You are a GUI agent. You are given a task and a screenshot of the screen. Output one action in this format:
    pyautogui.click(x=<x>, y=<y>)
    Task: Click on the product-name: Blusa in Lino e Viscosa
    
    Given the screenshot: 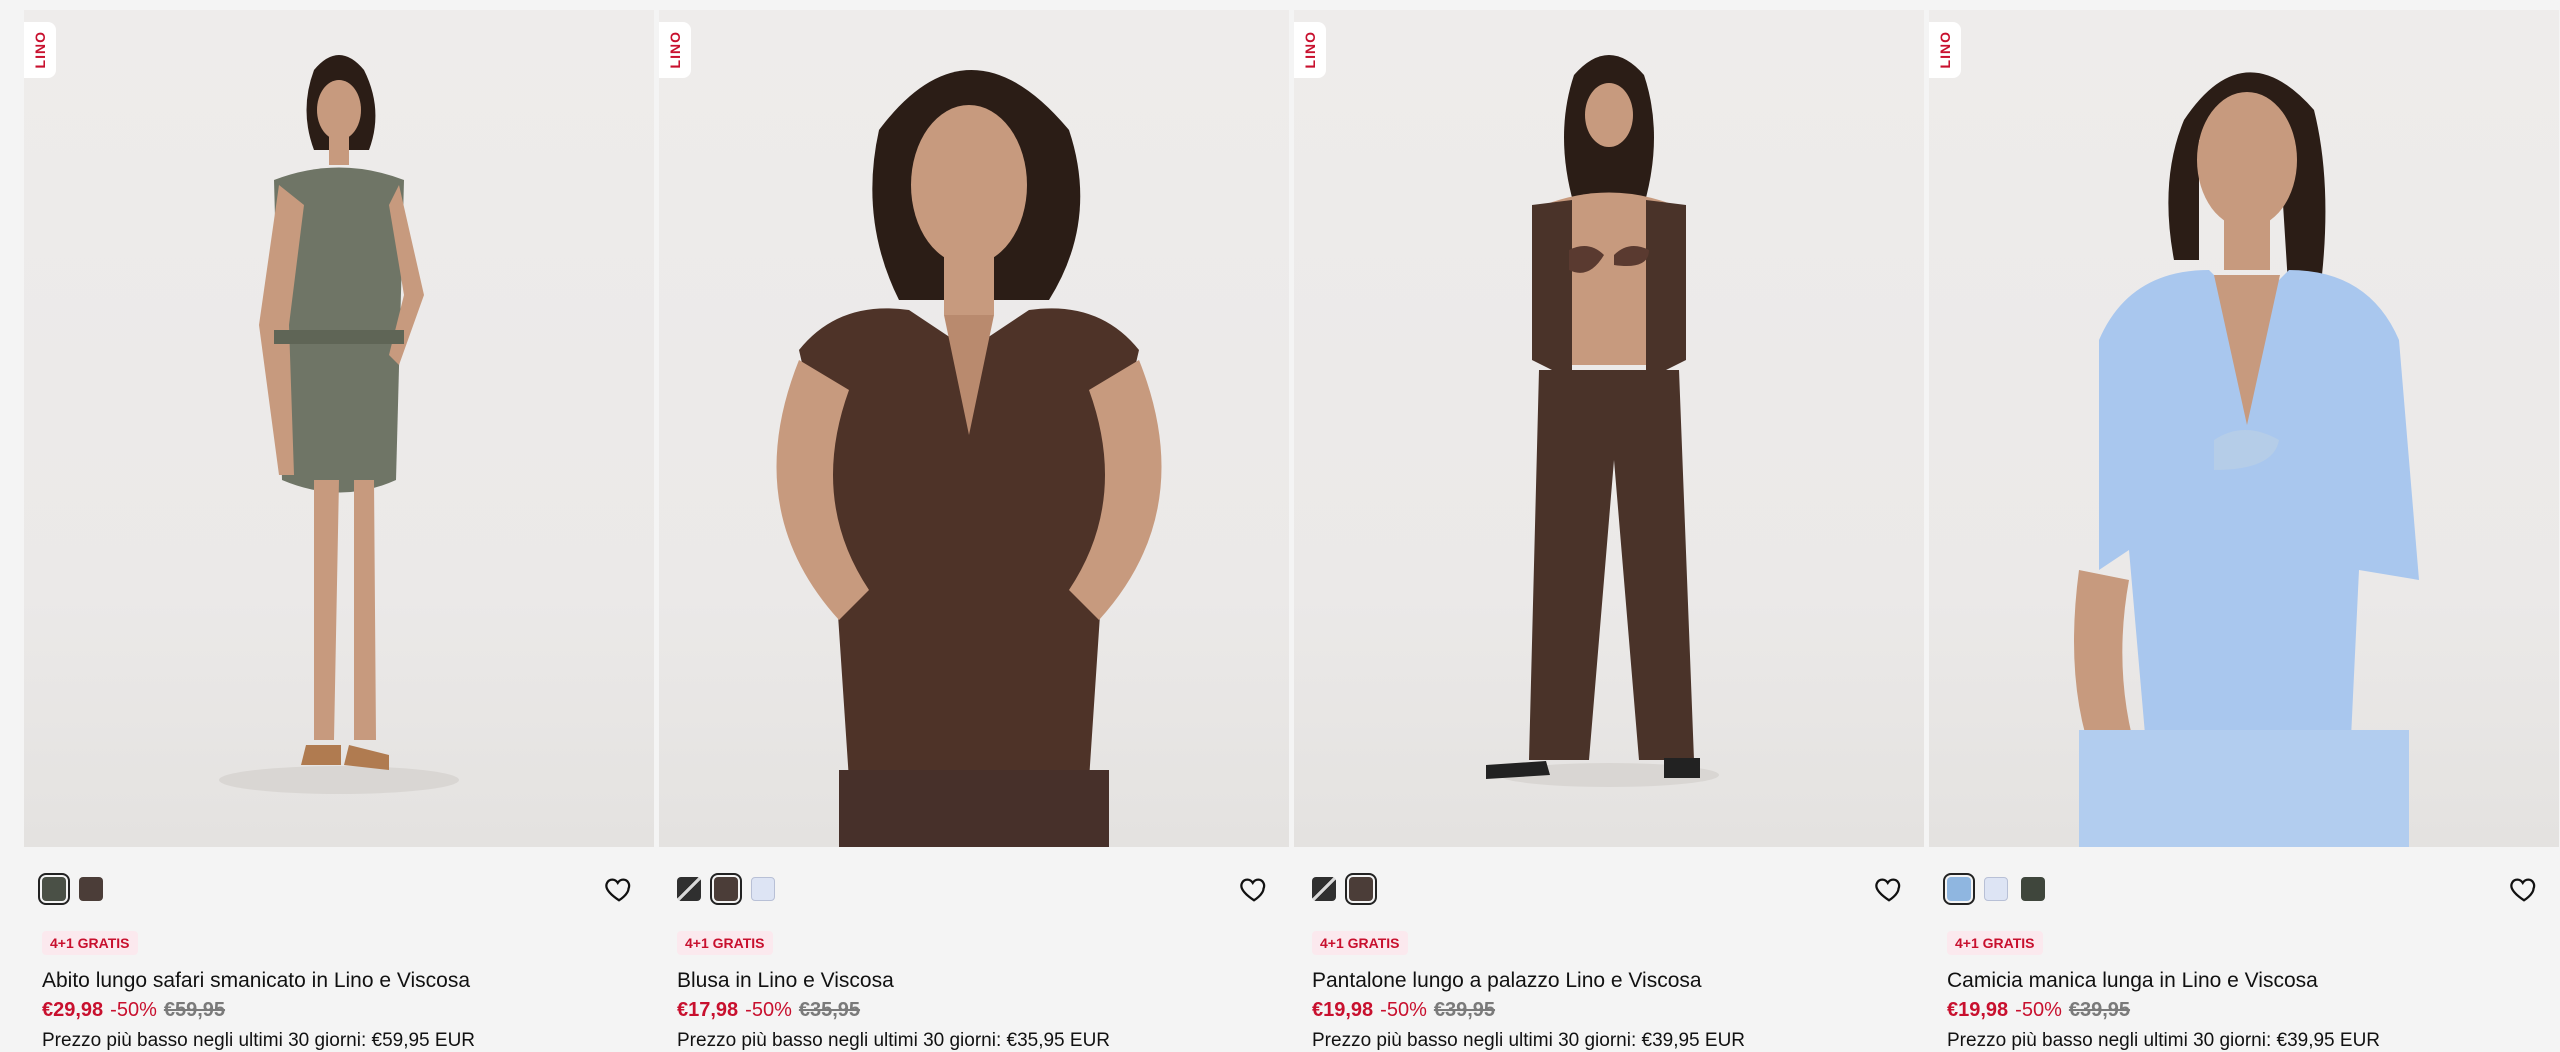 What is the action you would take?
    pyautogui.click(x=974, y=981)
    